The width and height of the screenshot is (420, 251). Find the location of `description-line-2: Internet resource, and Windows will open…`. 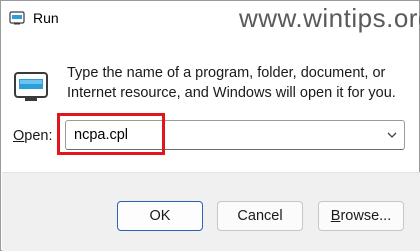

description-line-2: Internet resource, and Windows will open… is located at coordinates (231, 93).